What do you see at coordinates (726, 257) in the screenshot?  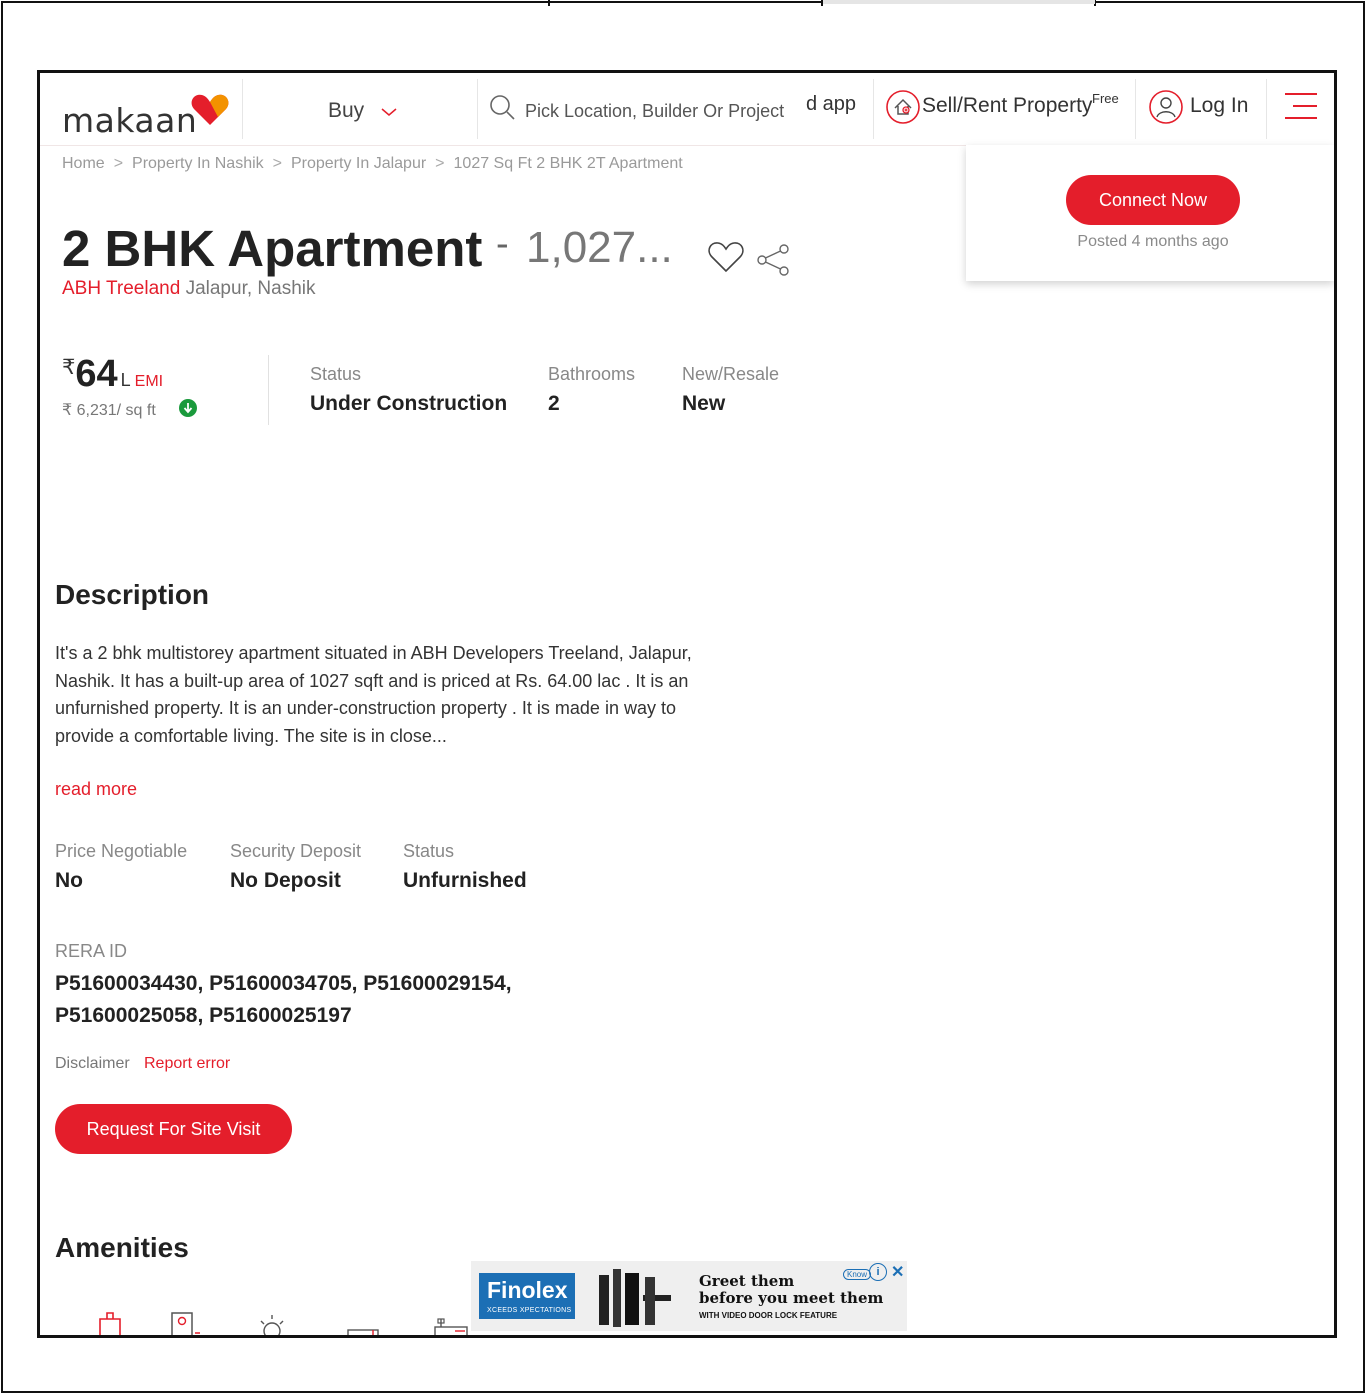 I see `heart-icon` at bounding box center [726, 257].